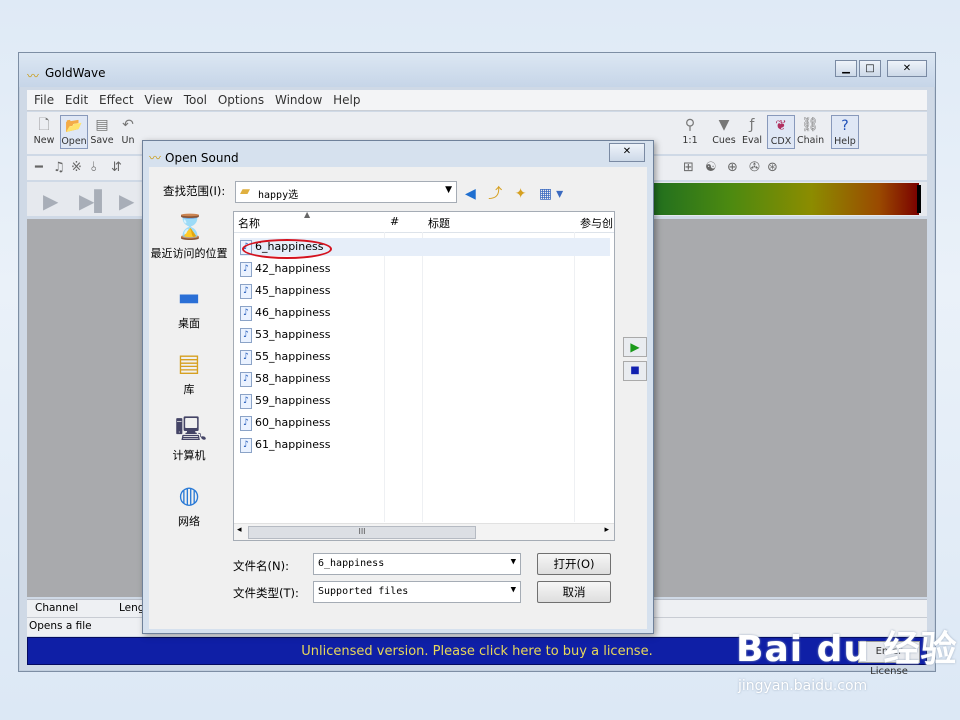 Image resolution: width=960 pixels, height=720 pixels. I want to click on open-button: 打开(O), so click(574, 564).